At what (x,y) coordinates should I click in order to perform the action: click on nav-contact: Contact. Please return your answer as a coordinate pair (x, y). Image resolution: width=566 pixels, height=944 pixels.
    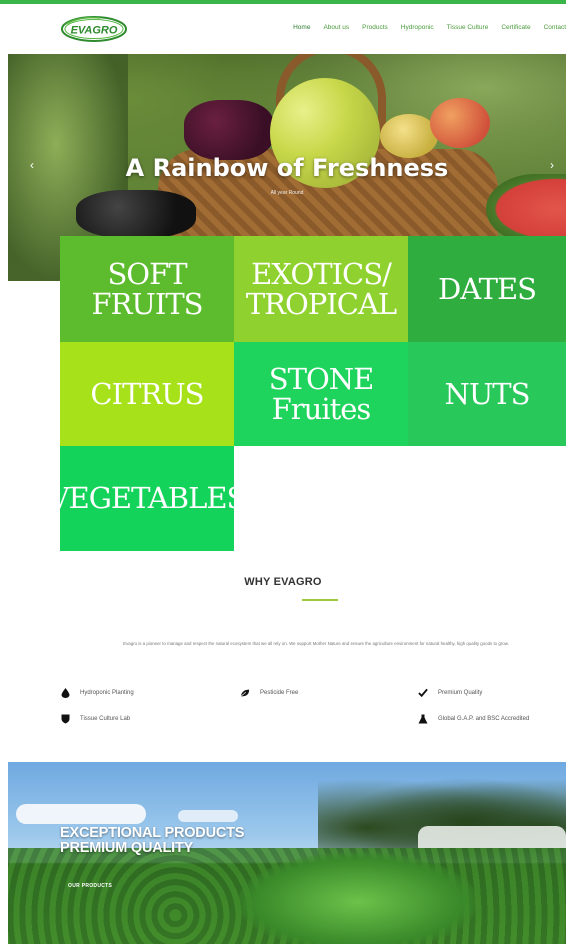
    Looking at the image, I should click on (555, 27).